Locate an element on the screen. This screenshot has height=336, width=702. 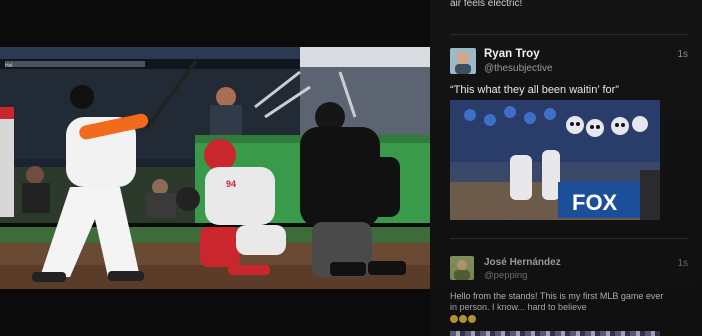
post-photo: FOX is located at coordinates (555, 160).